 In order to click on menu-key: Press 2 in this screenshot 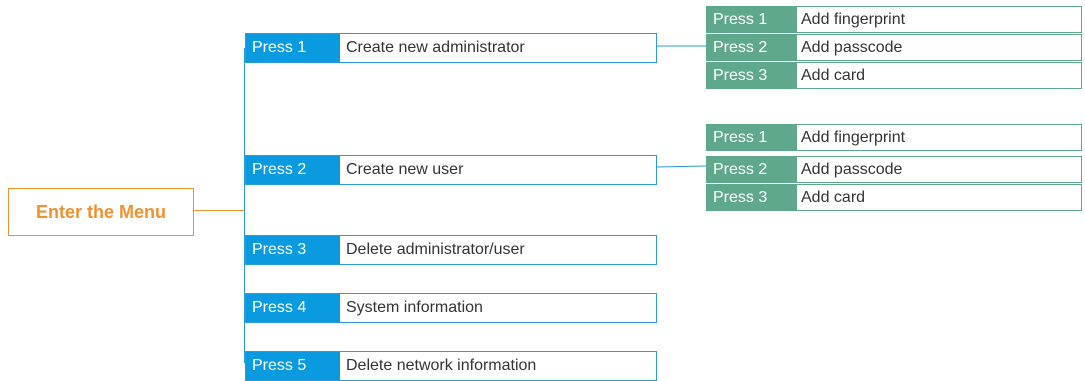, I will do `click(293, 170)`.